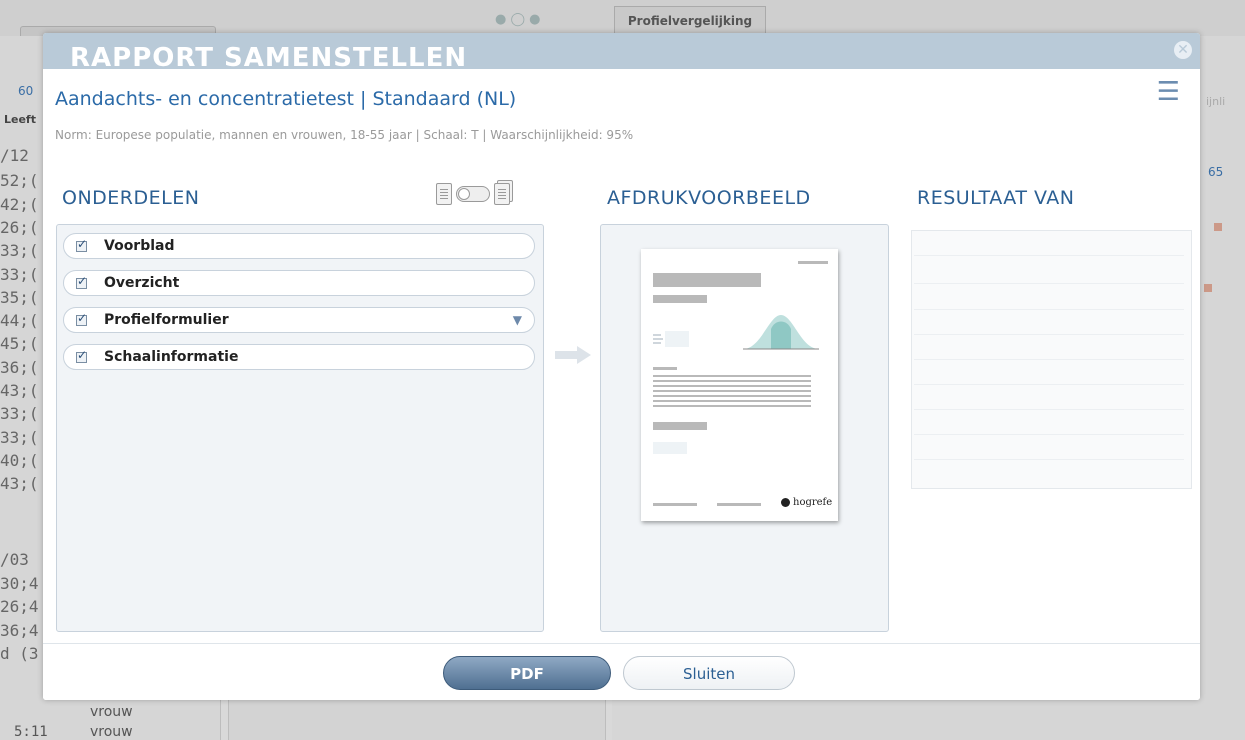 Image resolution: width=1245 pixels, height=740 pixels. Describe the element at coordinates (299, 246) in the screenshot. I see `part-item-voorblad: Voorblad` at that location.